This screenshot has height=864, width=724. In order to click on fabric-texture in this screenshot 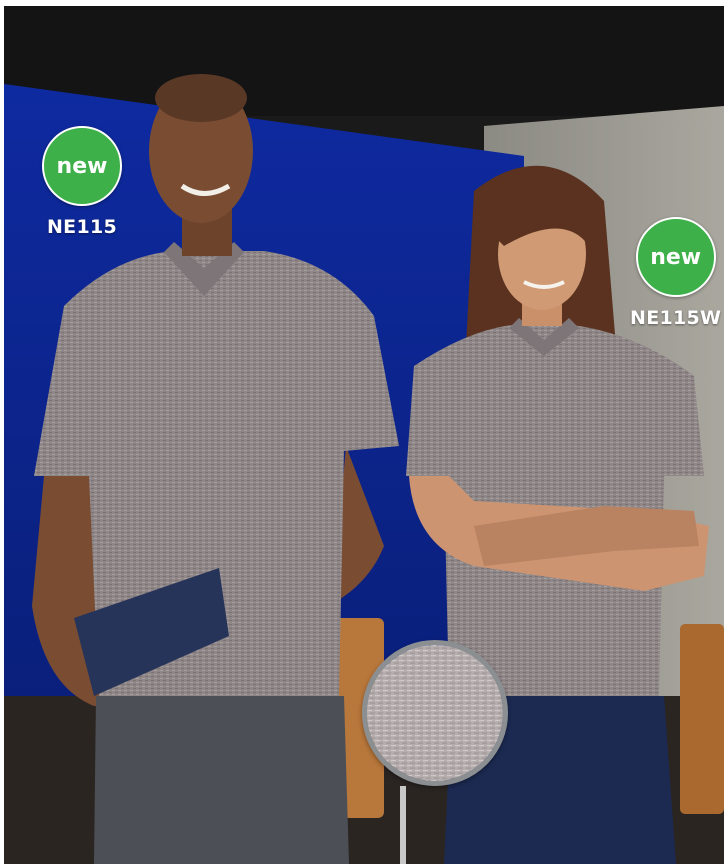, I will do `click(435, 713)`.